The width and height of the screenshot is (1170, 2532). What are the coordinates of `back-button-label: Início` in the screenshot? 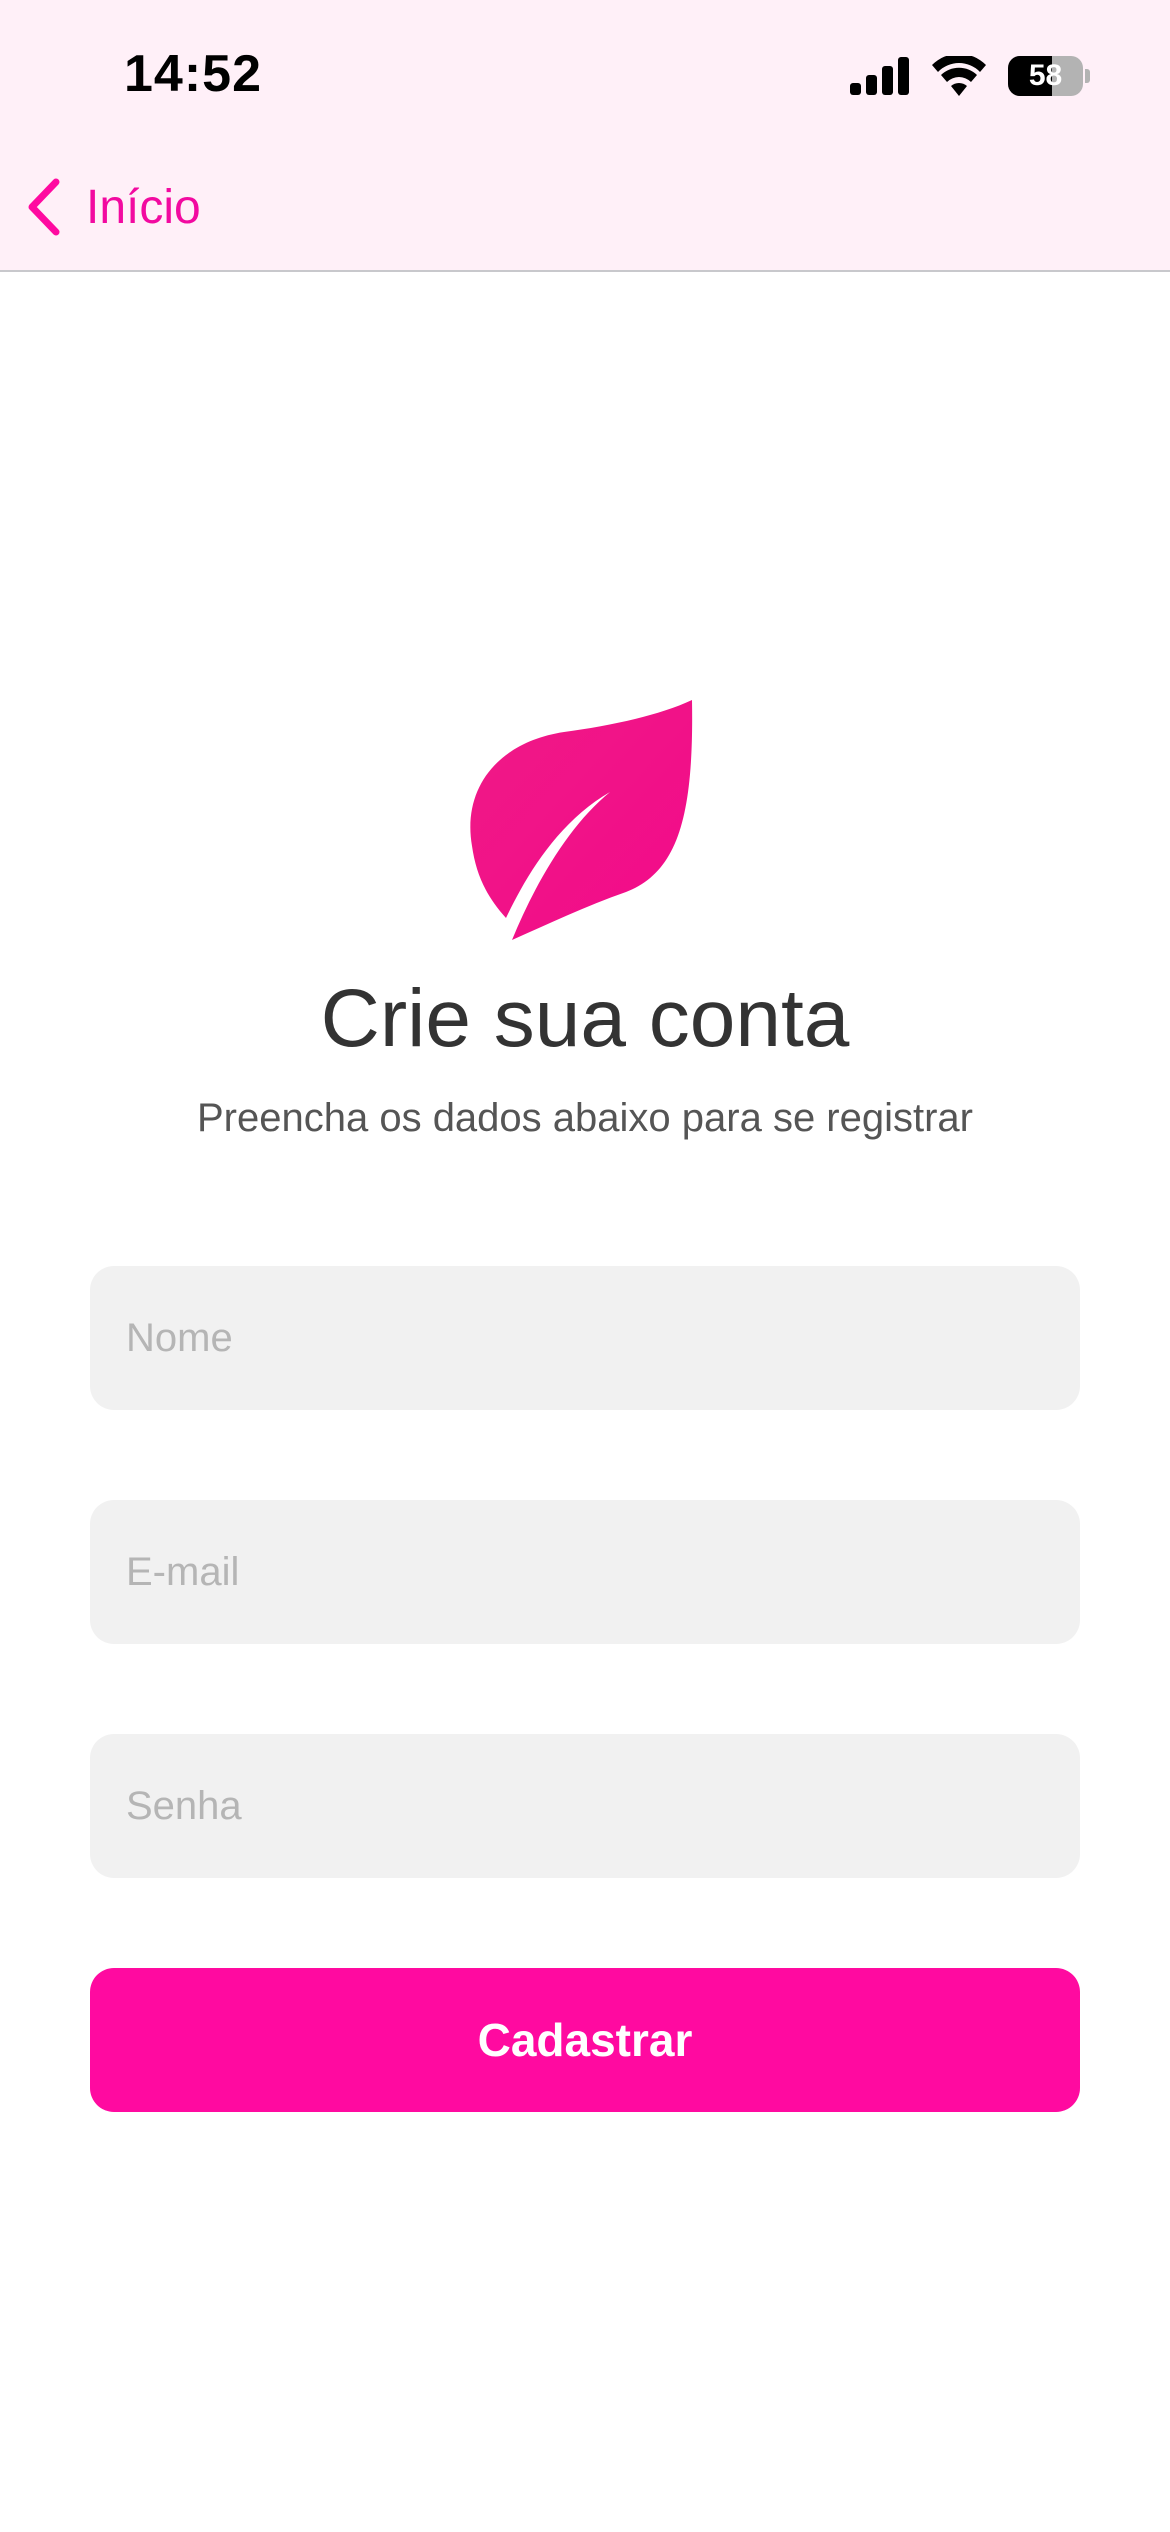 It's located at (143, 207).